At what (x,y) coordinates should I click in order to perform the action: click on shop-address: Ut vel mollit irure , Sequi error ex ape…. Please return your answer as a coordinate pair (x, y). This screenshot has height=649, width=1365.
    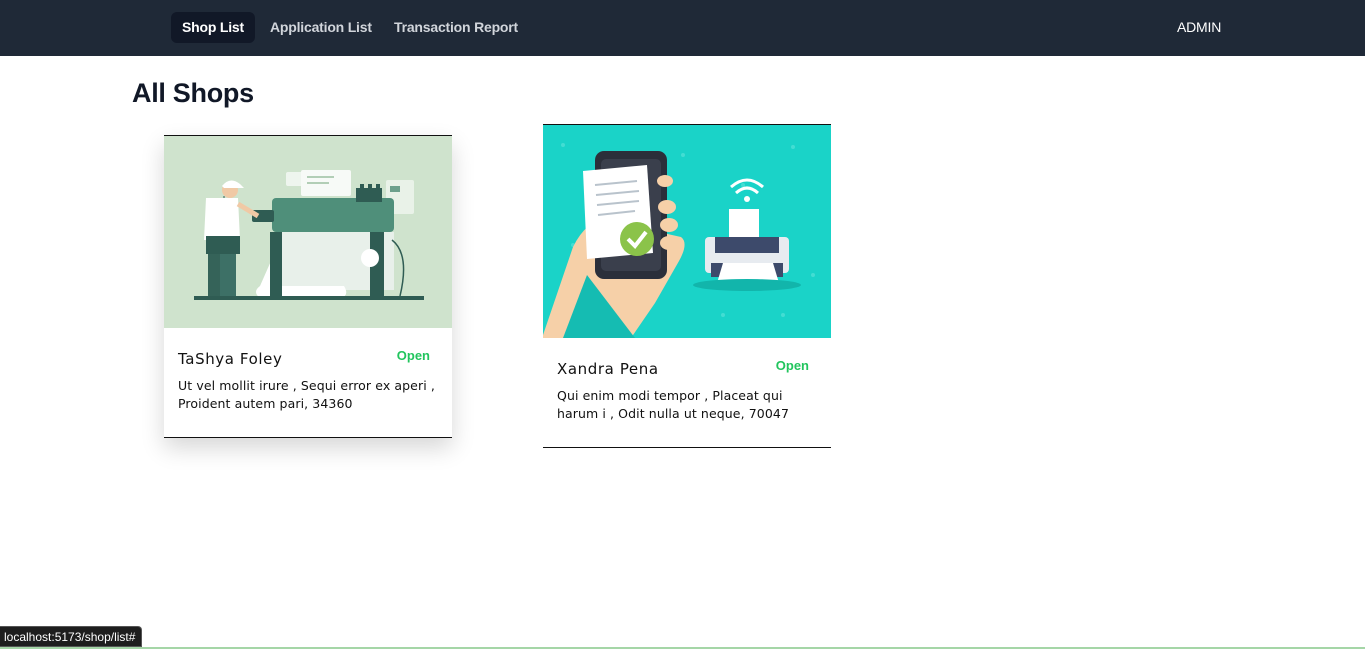
    Looking at the image, I should click on (306, 394).